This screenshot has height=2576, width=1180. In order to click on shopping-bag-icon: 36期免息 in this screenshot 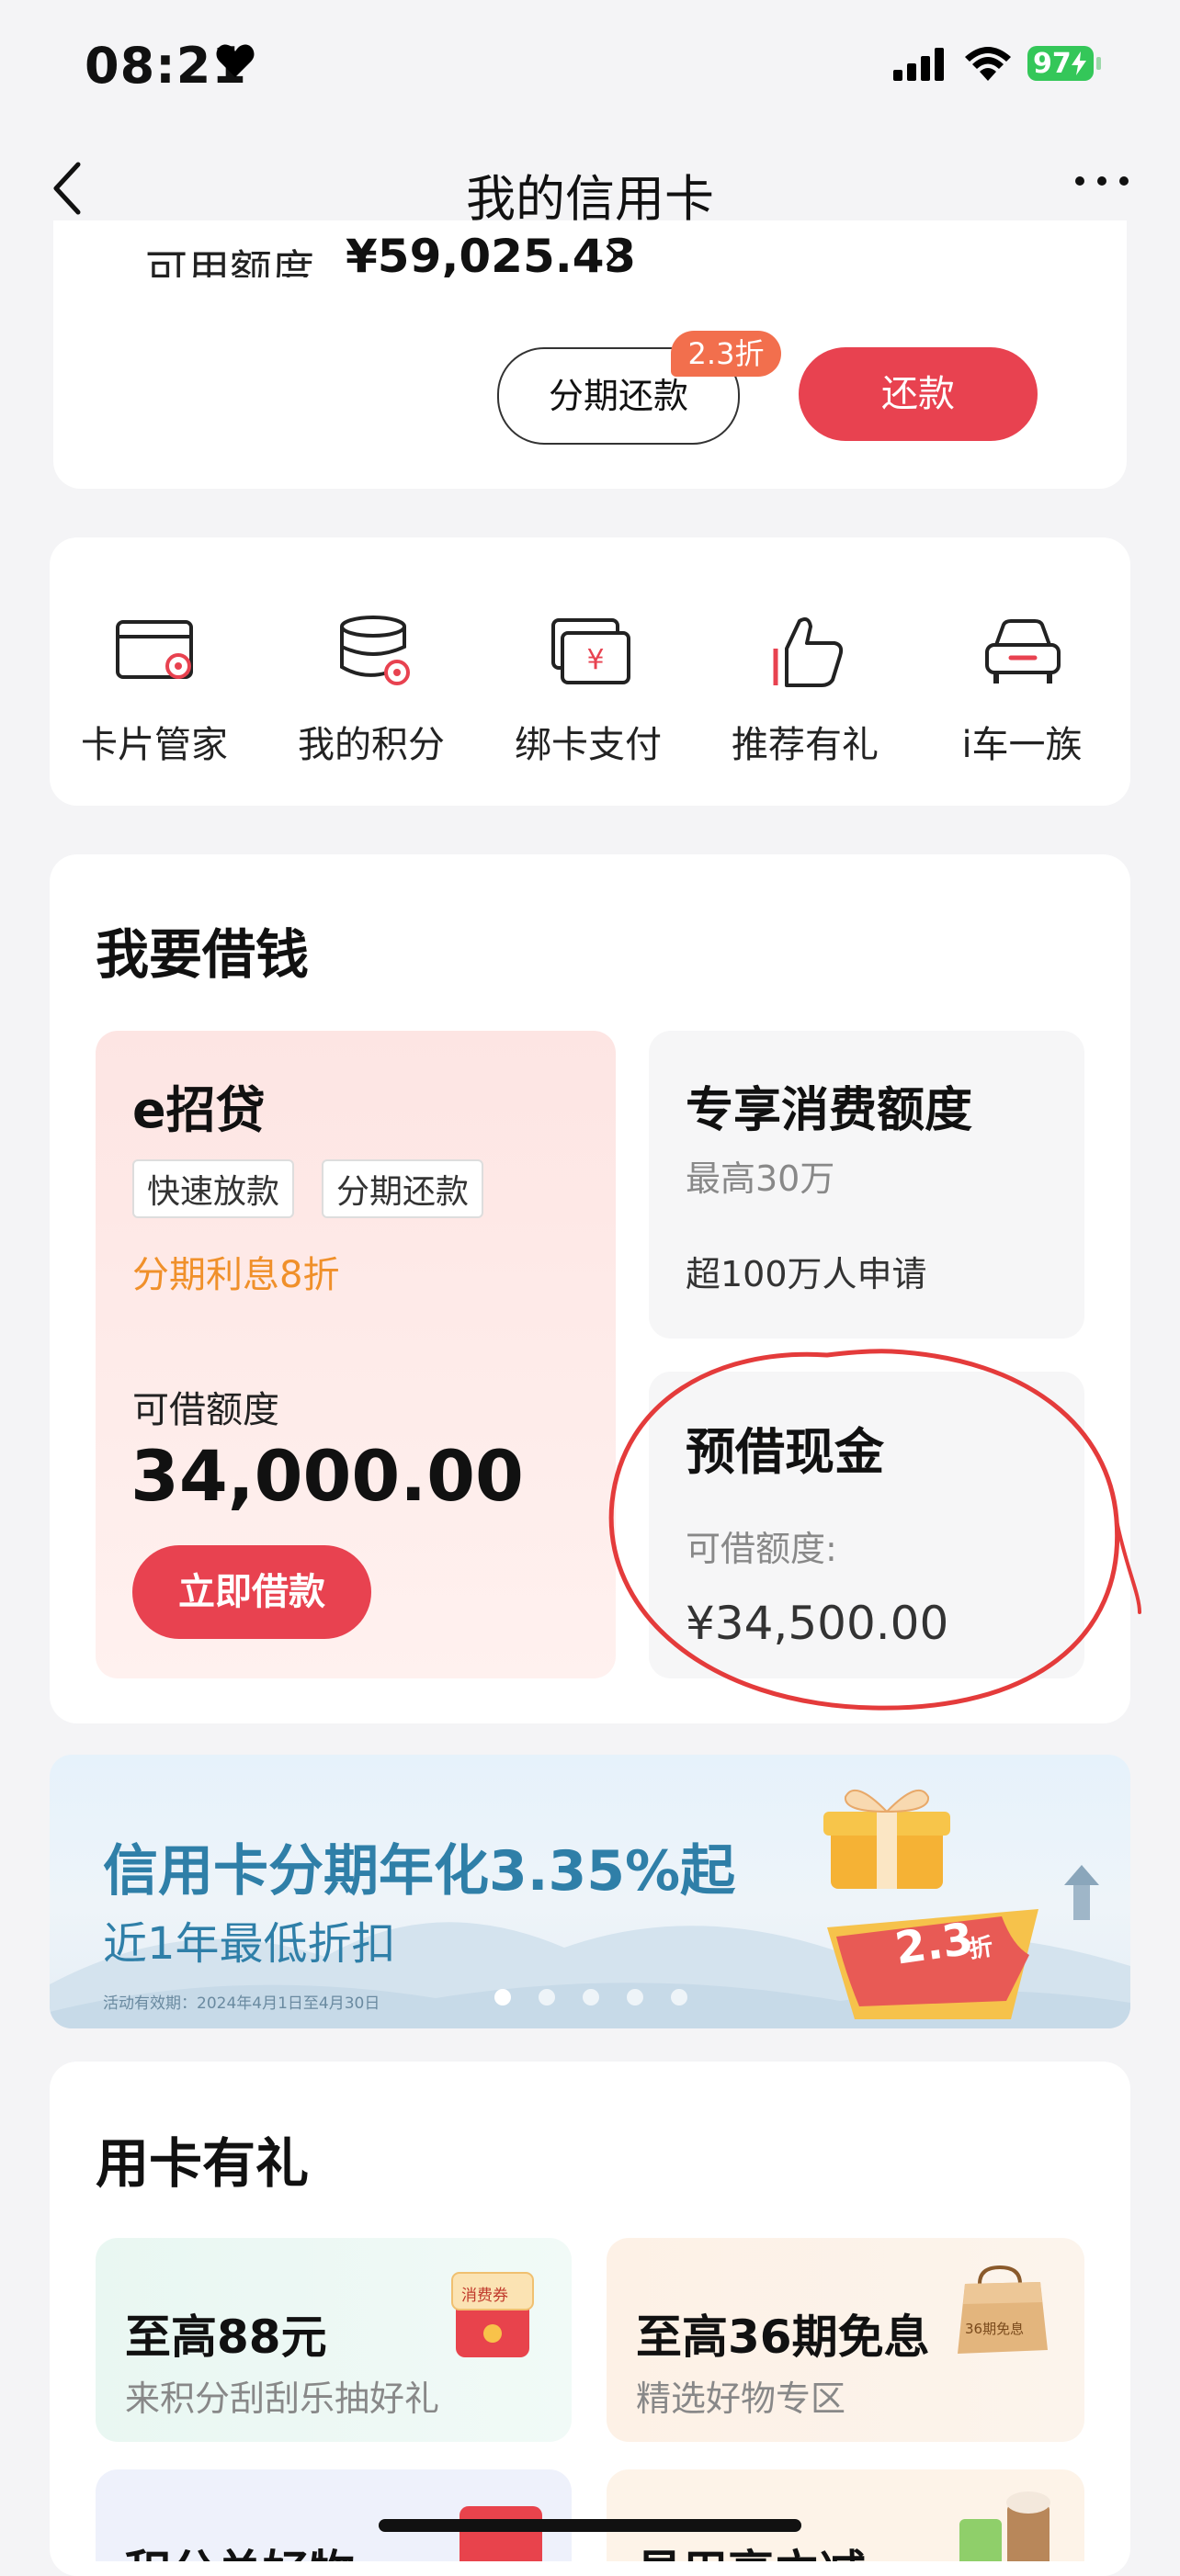, I will do `click(1002, 2311)`.